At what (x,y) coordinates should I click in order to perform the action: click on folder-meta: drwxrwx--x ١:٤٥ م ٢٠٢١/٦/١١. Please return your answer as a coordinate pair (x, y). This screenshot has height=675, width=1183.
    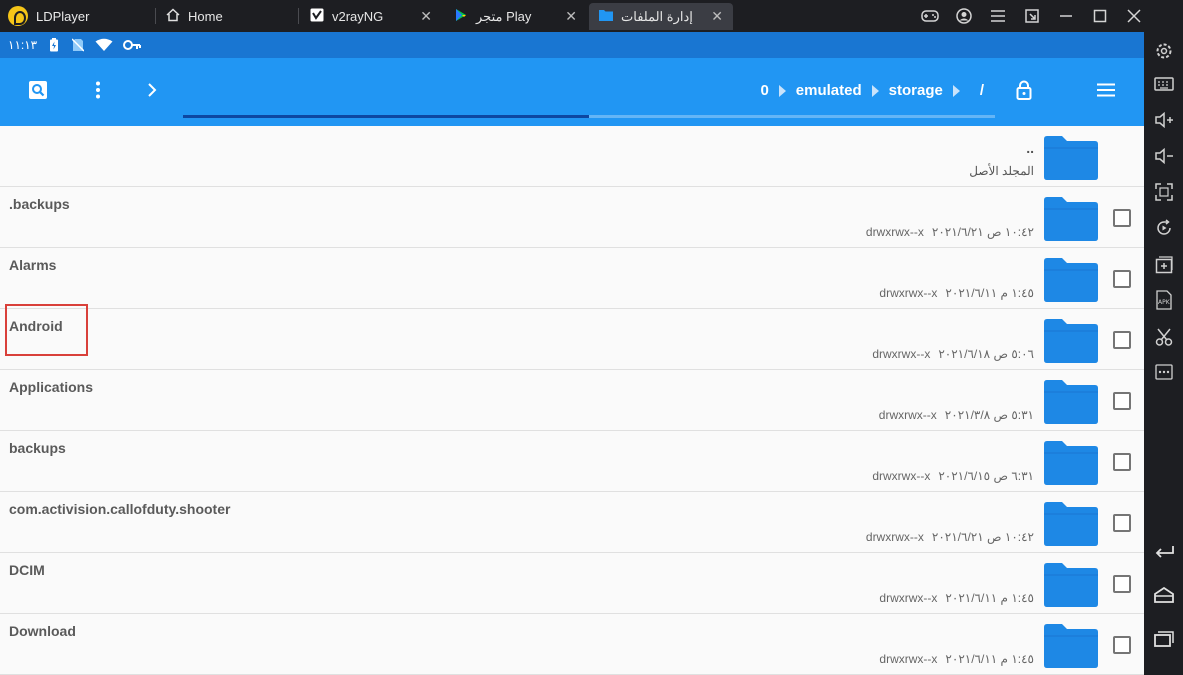
    Looking at the image, I should click on (956, 598).